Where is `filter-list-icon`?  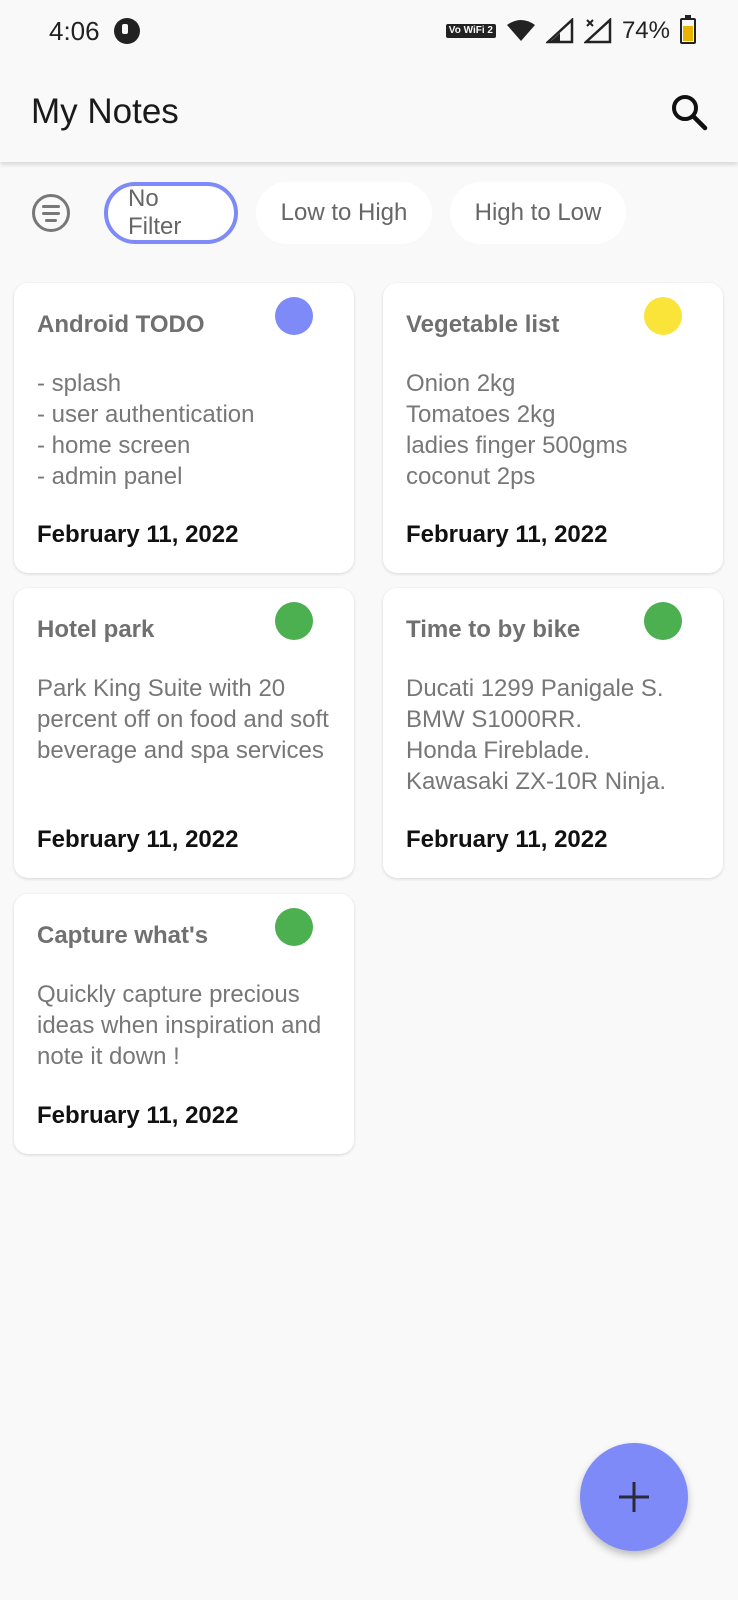 filter-list-icon is located at coordinates (51, 213).